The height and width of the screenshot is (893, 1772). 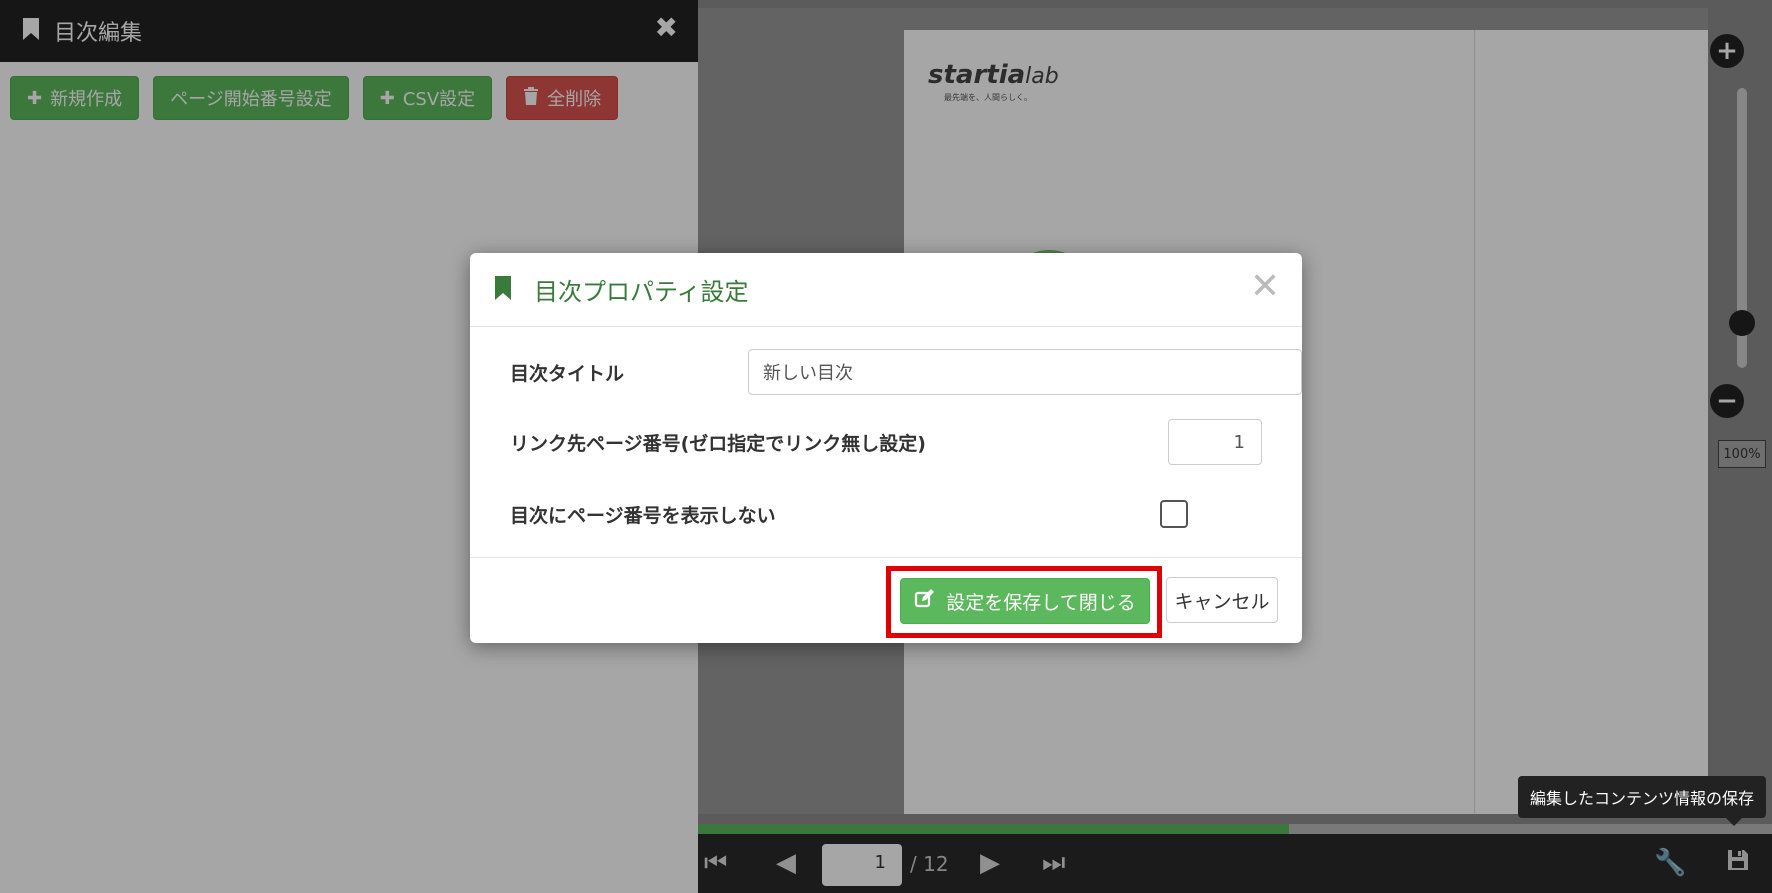 What do you see at coordinates (886, 290) in the screenshot?
I see `dialog-header: 目次プロパティ設定 ✕` at bounding box center [886, 290].